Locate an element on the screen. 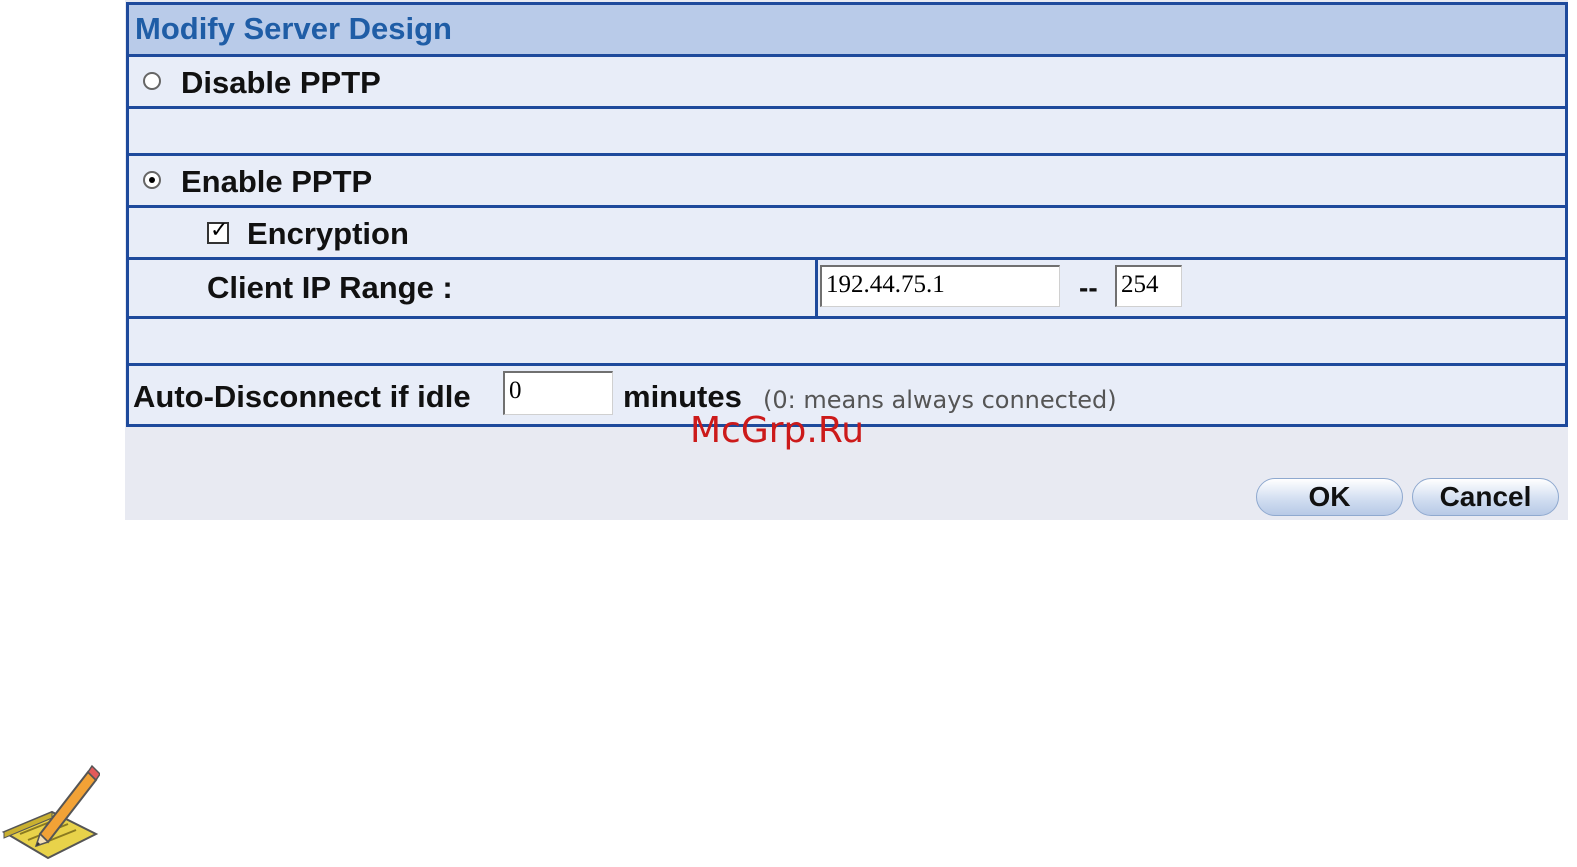 The width and height of the screenshot is (1577, 867). checkmark-icon: ✓ is located at coordinates (219, 230).